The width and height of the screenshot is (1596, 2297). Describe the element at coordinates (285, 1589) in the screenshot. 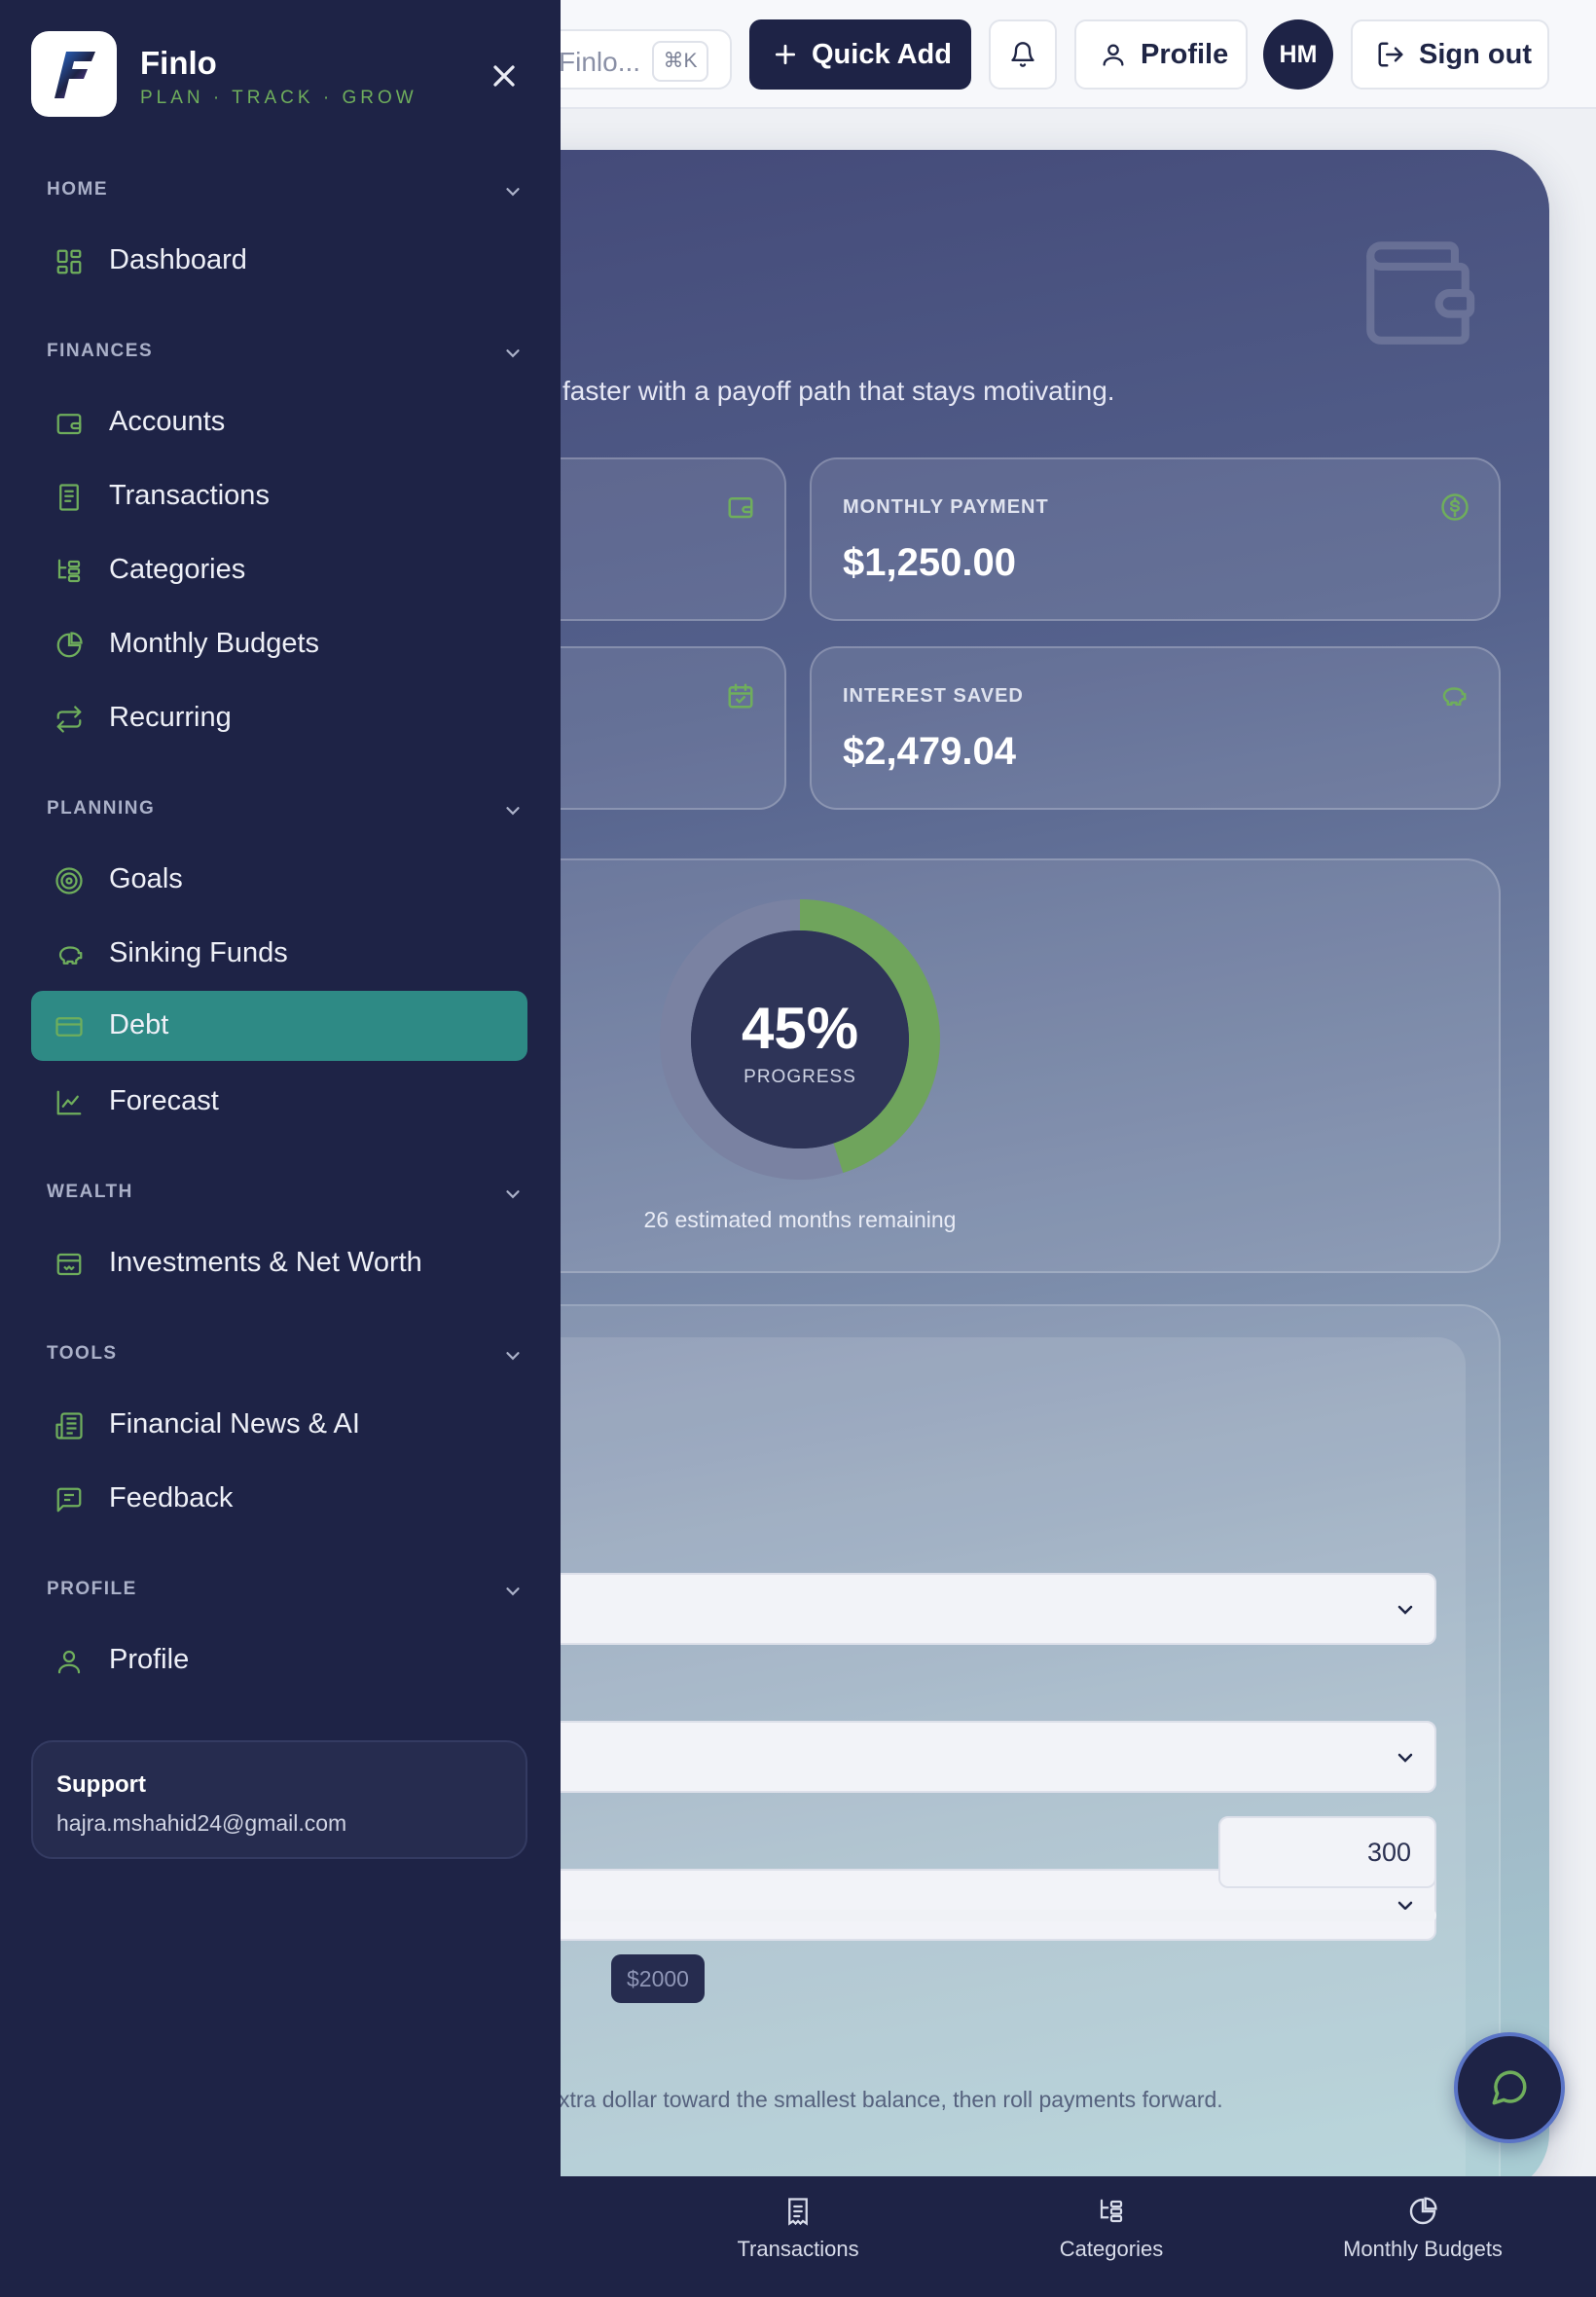

I see `section-profile: PROFILE` at that location.